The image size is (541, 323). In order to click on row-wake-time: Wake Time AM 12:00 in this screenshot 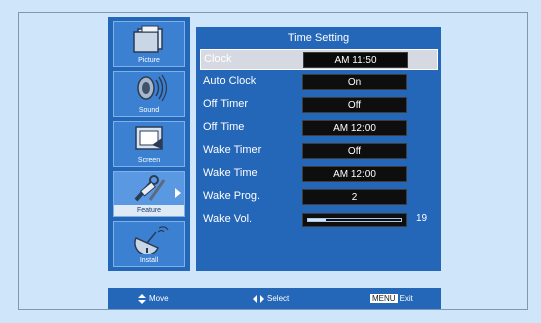, I will do `click(319, 174)`.